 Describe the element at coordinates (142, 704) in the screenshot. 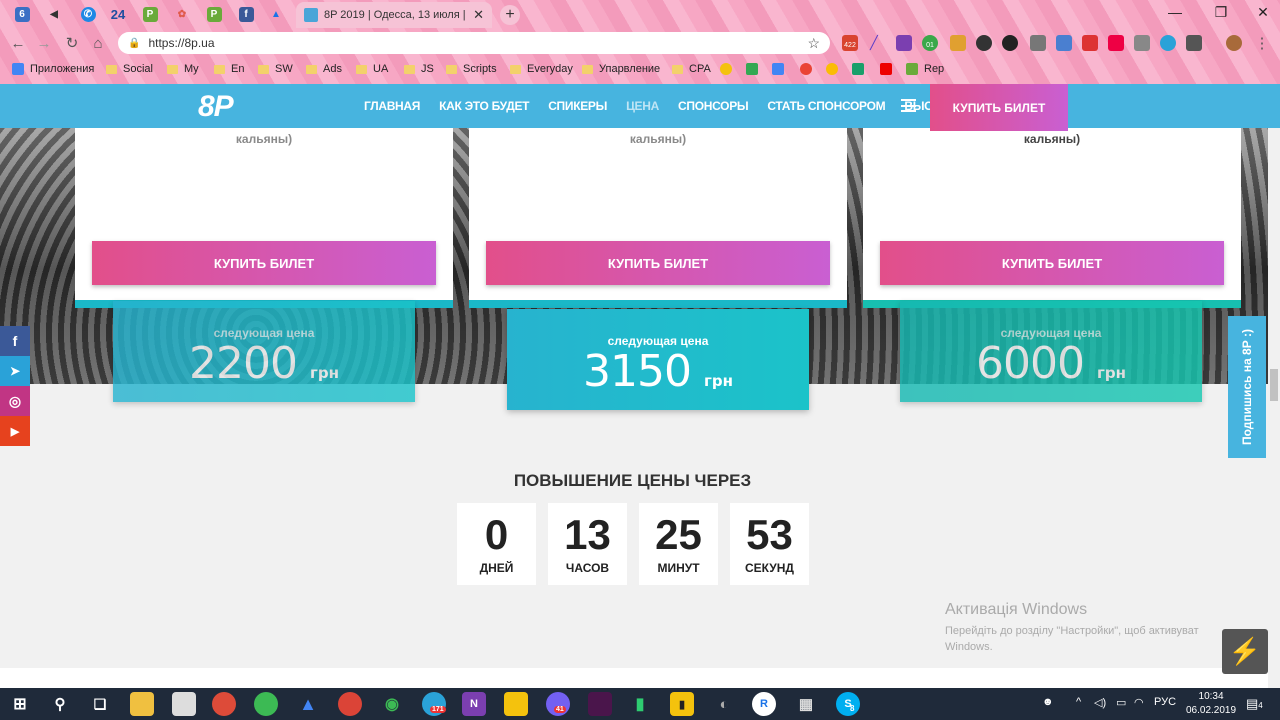

I see `explorer-icon` at that location.